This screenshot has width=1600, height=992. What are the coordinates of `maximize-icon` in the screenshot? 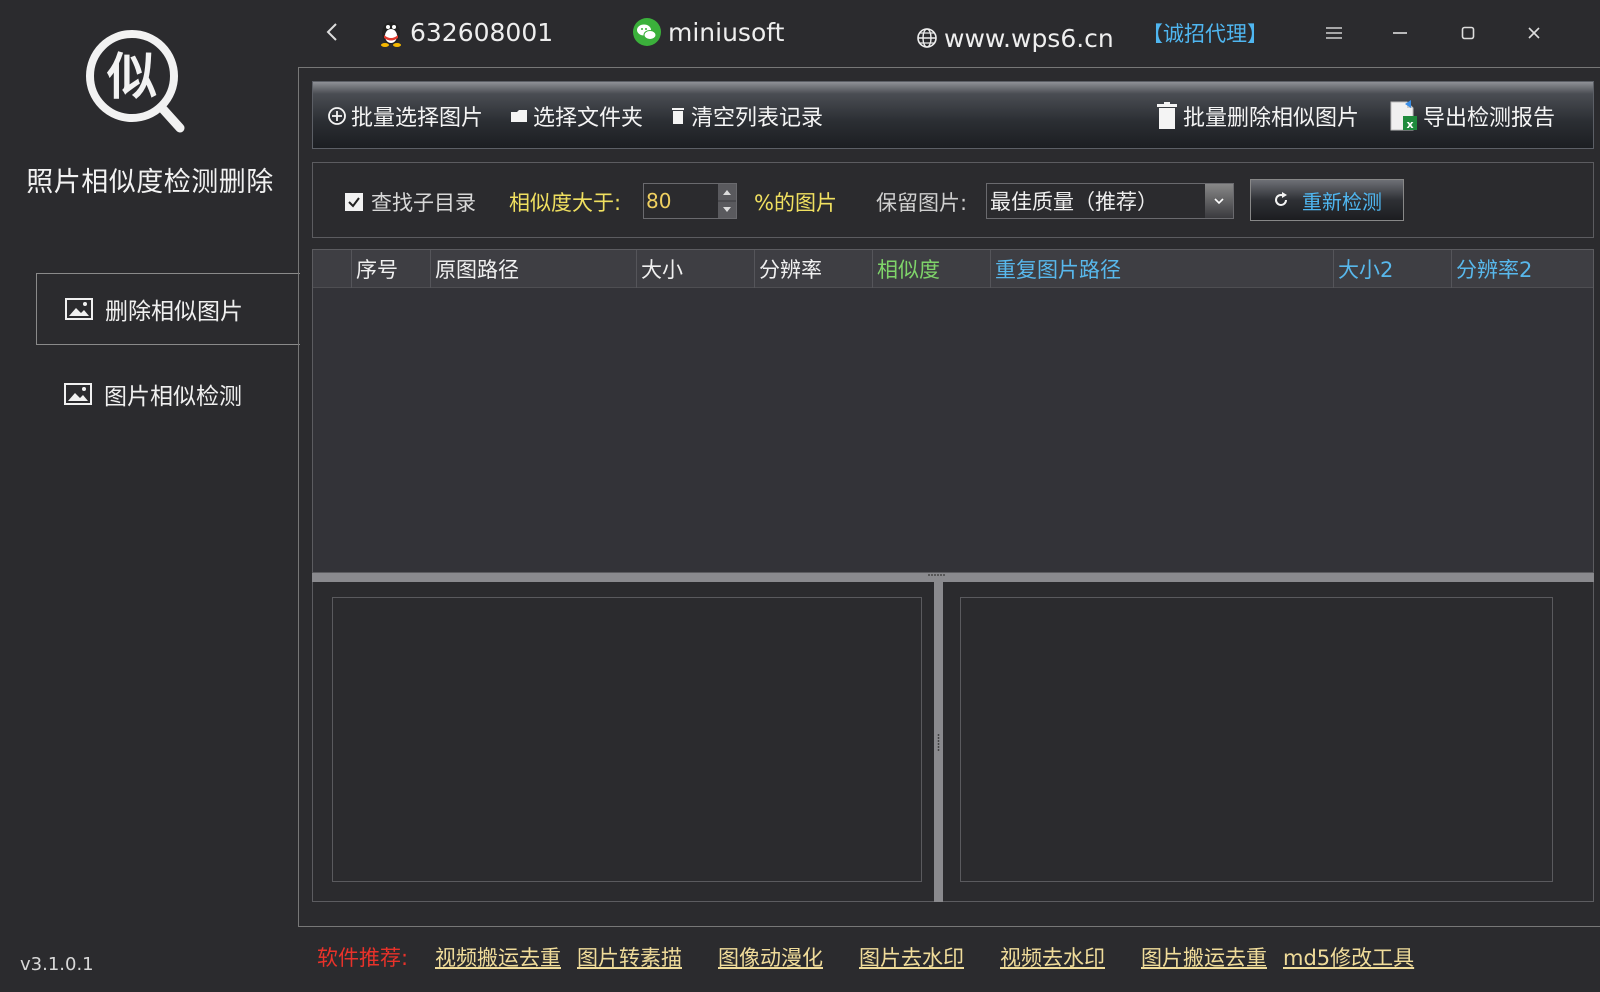 It's located at (1468, 33).